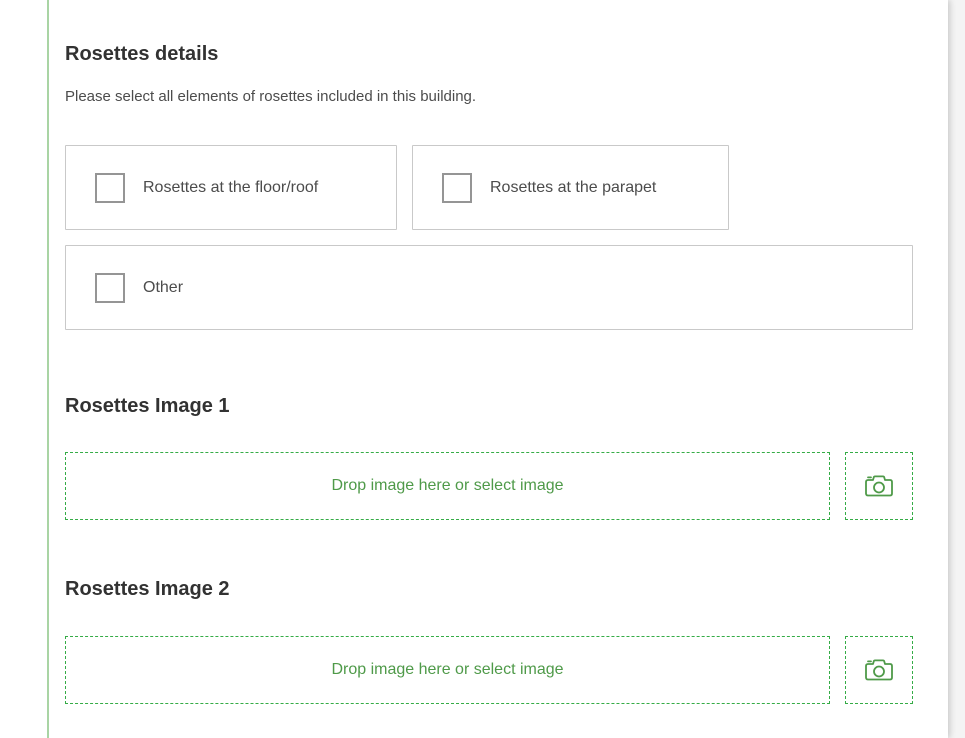  I want to click on option-rosettes-parapet: Rosettes at the parapet, so click(570, 187).